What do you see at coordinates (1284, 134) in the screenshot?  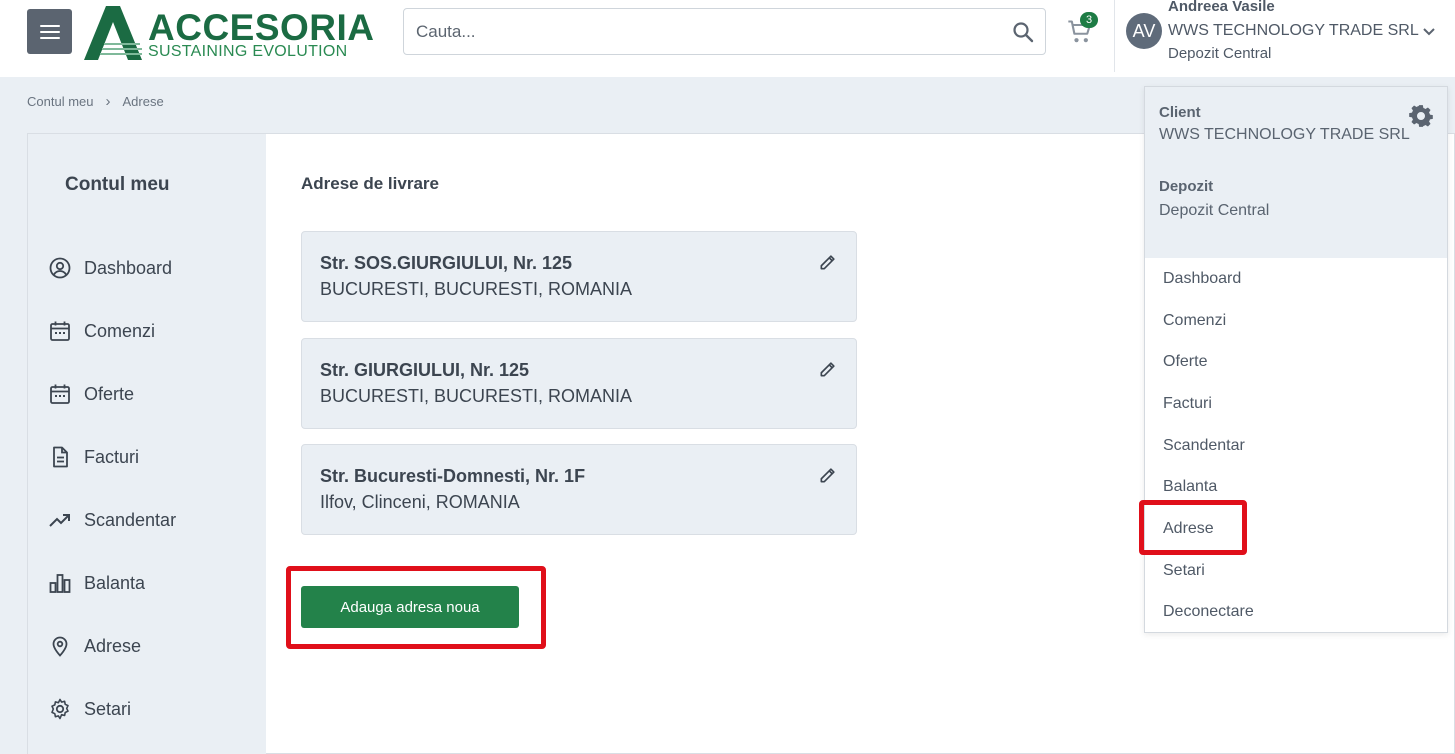 I see `client-value: WWS TECHNOLOGY TRADE SRL` at bounding box center [1284, 134].